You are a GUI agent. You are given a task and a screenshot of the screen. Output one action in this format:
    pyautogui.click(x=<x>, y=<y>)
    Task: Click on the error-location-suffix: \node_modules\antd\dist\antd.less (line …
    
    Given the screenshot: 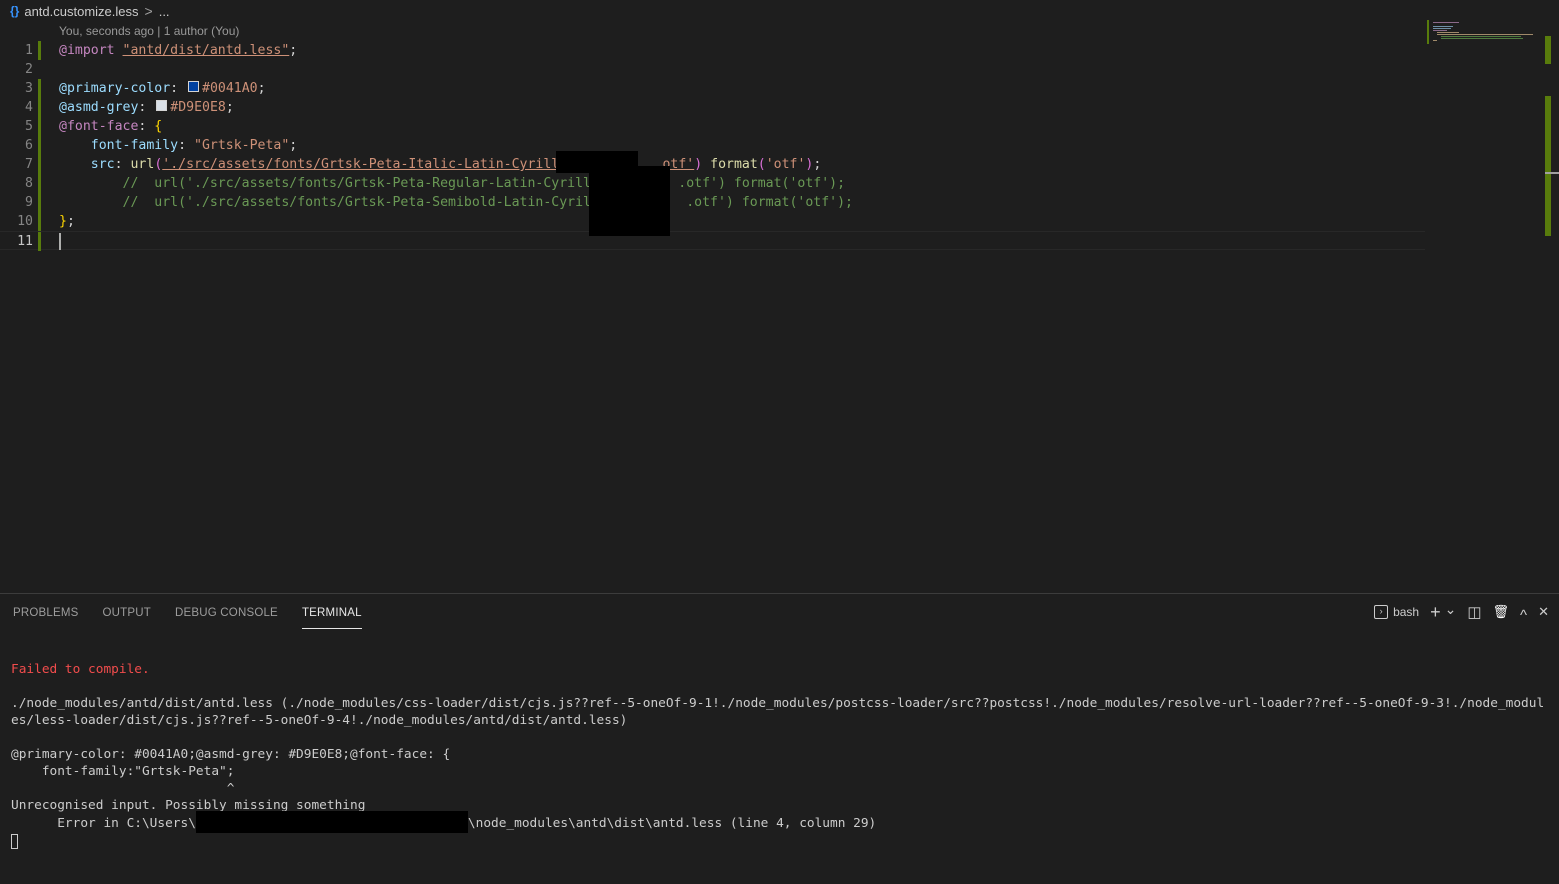 What is the action you would take?
    pyautogui.click(x=672, y=823)
    